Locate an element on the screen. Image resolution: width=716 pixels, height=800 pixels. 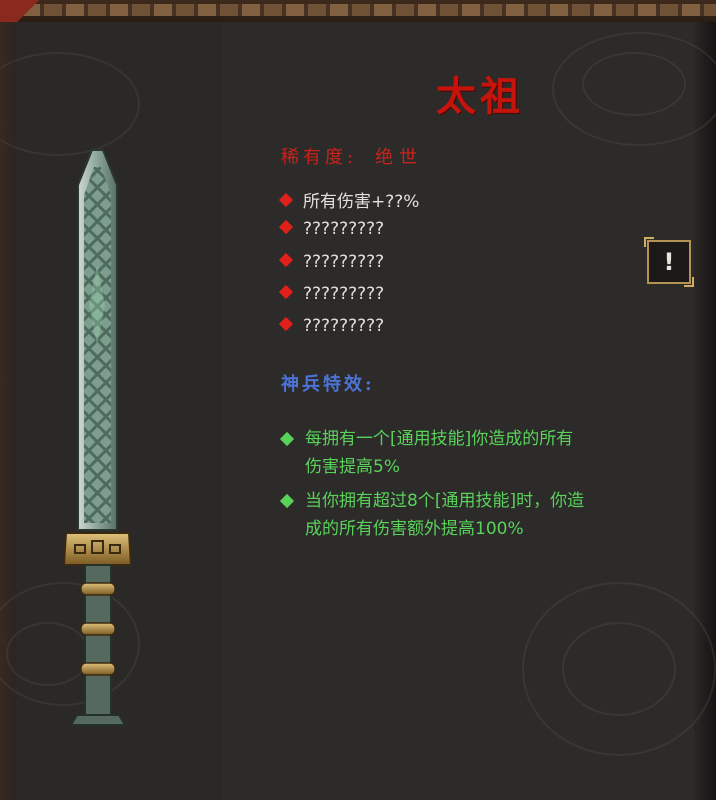
top-border-pattern is located at coordinates (358, 10).